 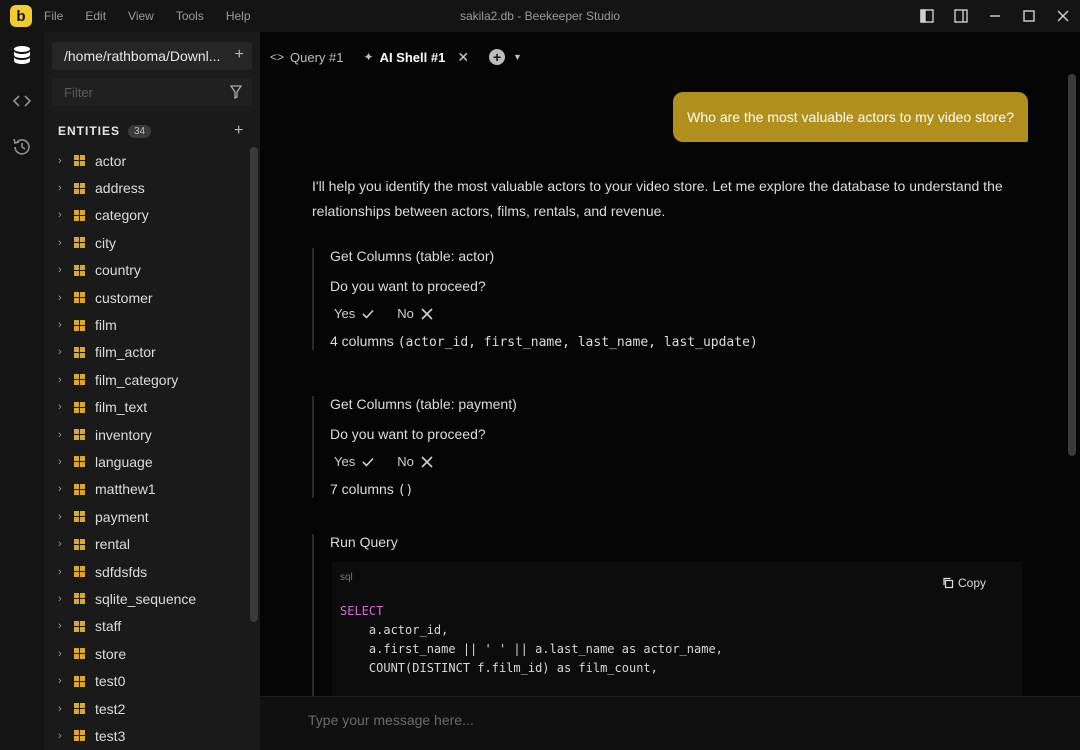 I want to click on table-item-rental: › rental, so click(x=147, y=543).